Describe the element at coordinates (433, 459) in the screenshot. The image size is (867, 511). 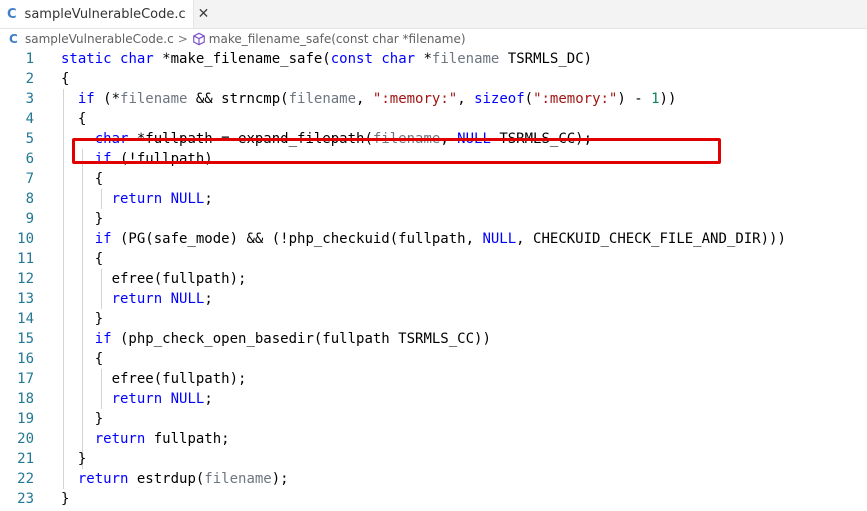
I see `code-line: 21 }` at that location.